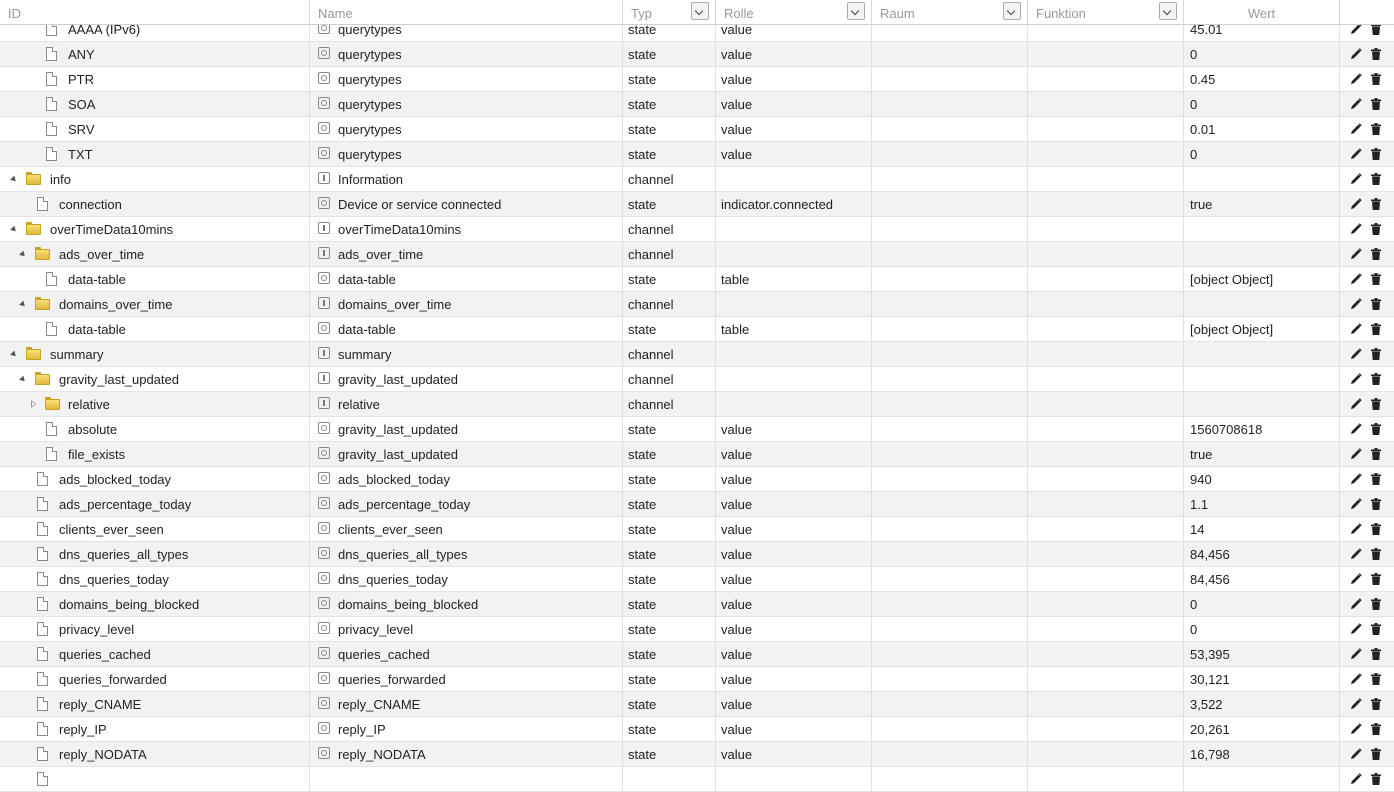 This screenshot has height=792, width=1394. Describe the element at coordinates (1262, 12) in the screenshot. I see `column-header-wert: Wert` at that location.